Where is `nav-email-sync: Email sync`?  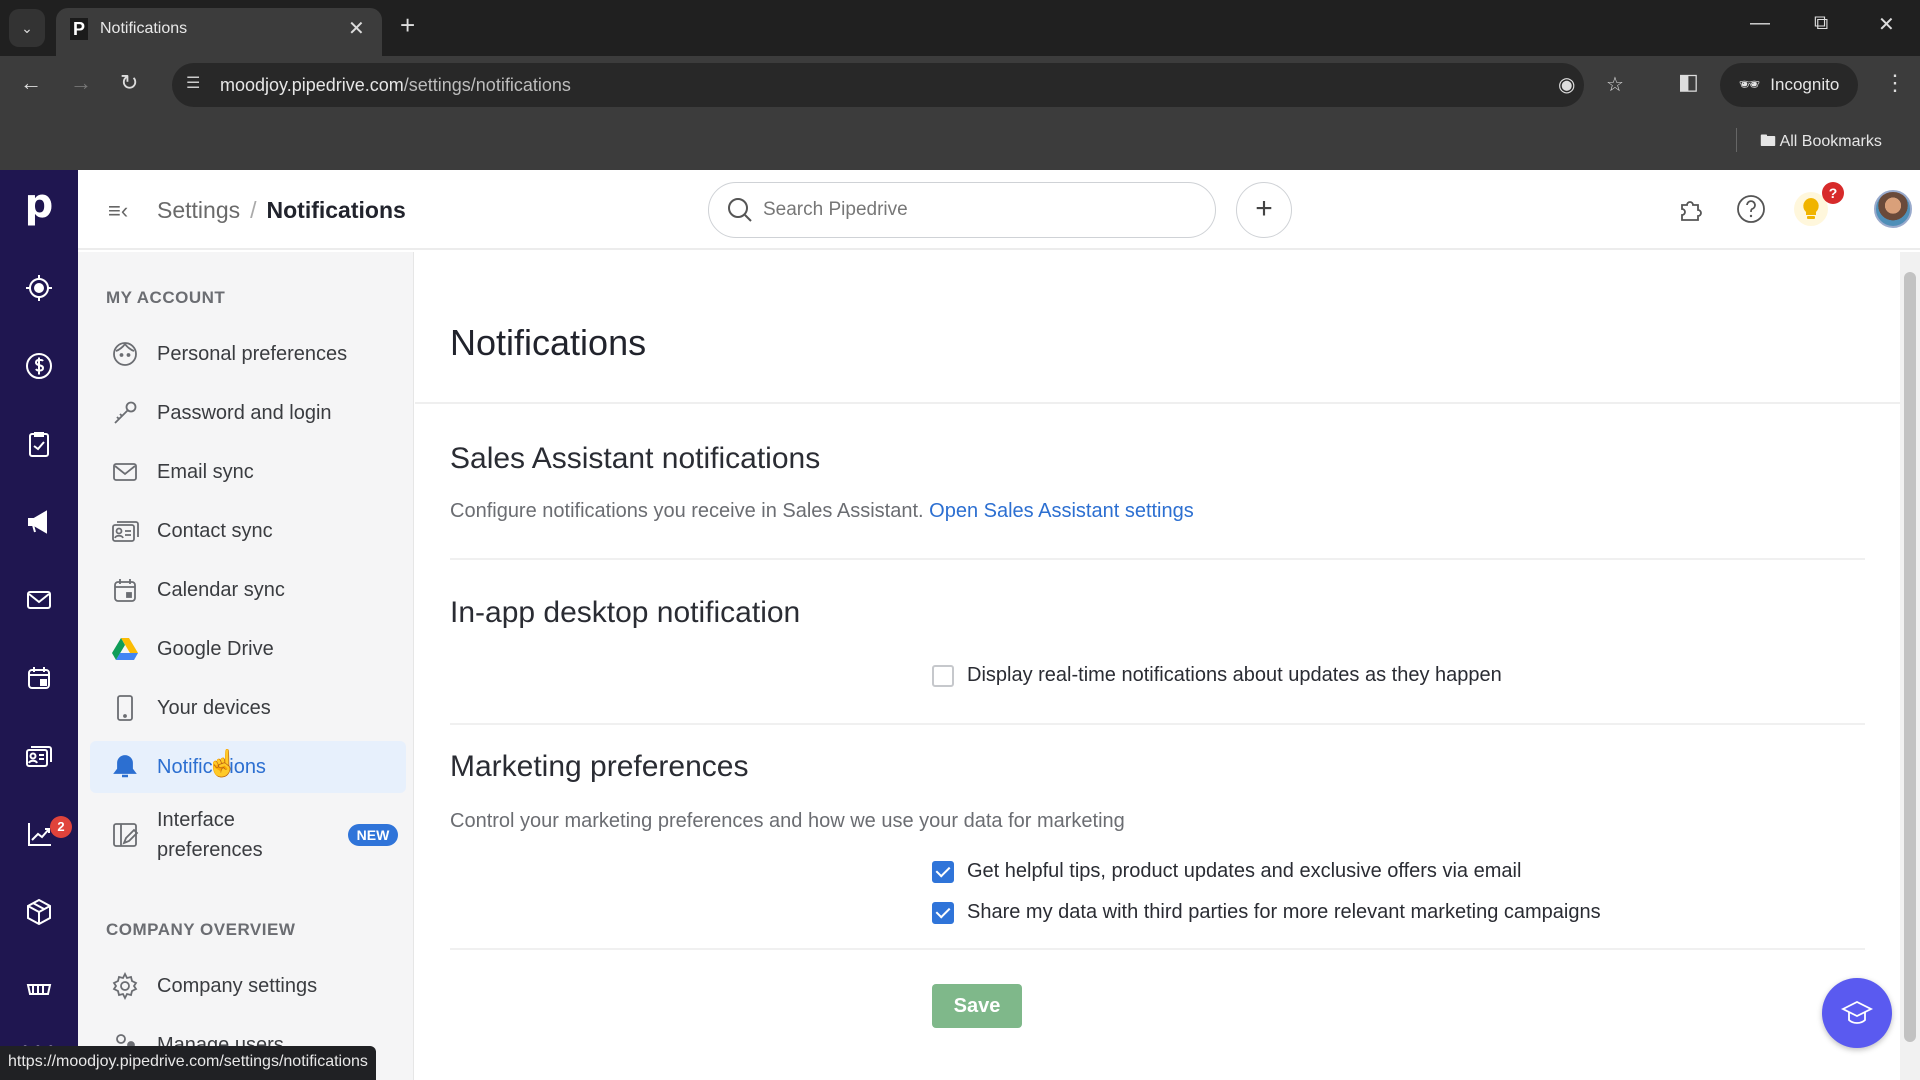
nav-email-sync: Email sync is located at coordinates (248, 472).